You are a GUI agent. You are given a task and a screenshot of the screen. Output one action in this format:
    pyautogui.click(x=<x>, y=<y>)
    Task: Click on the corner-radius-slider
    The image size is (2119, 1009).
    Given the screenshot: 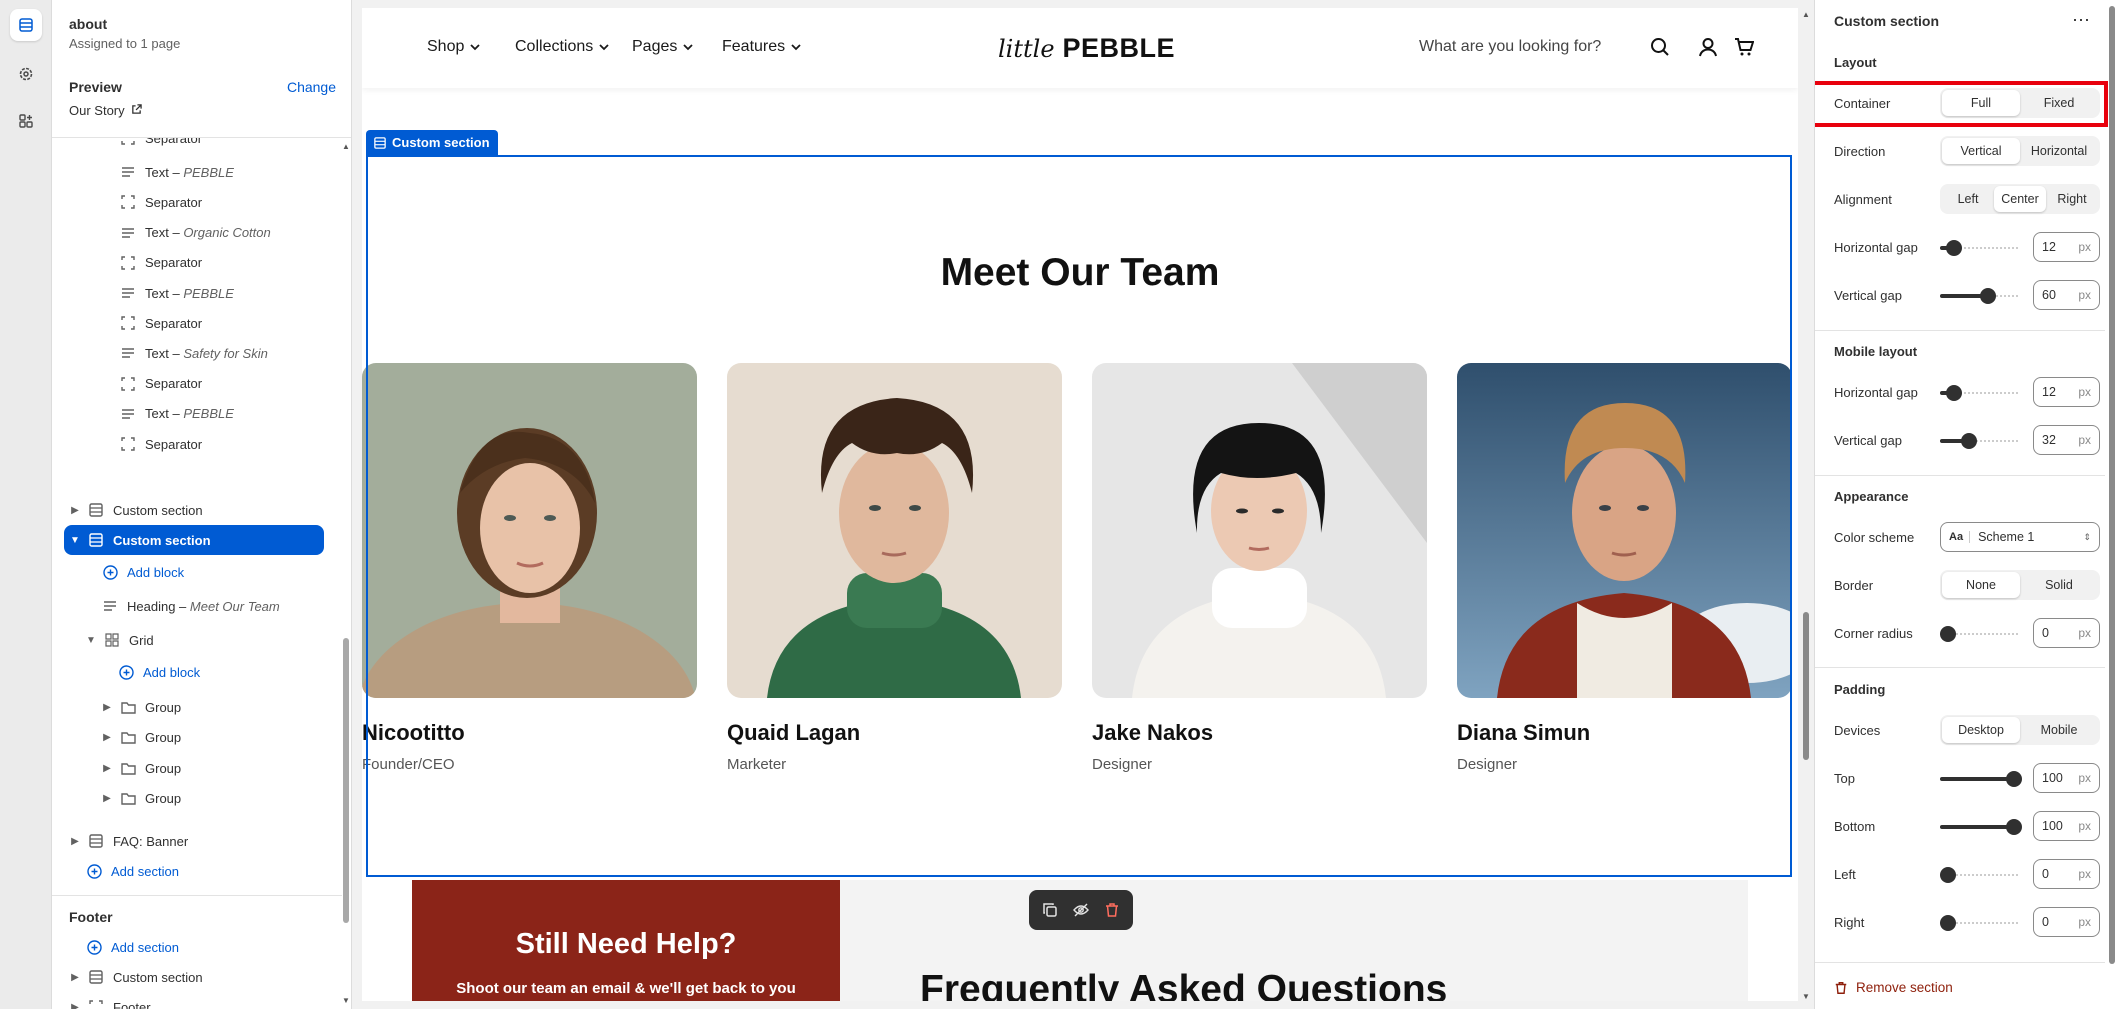 What is the action you would take?
    pyautogui.click(x=1980, y=634)
    